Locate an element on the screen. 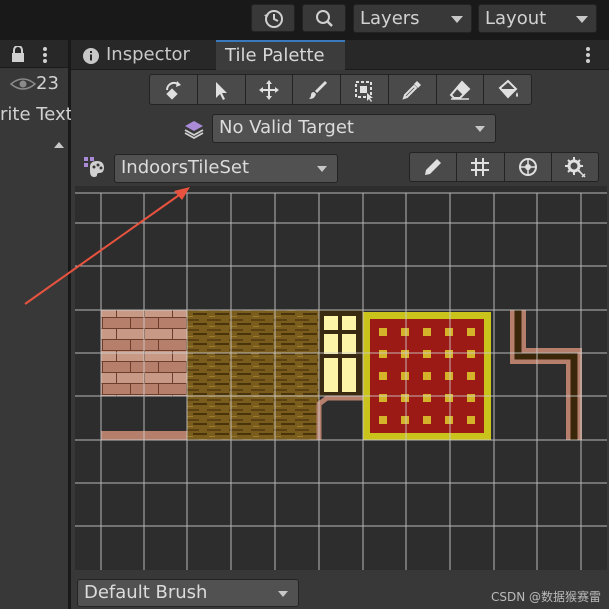  history-button is located at coordinates (273, 18).